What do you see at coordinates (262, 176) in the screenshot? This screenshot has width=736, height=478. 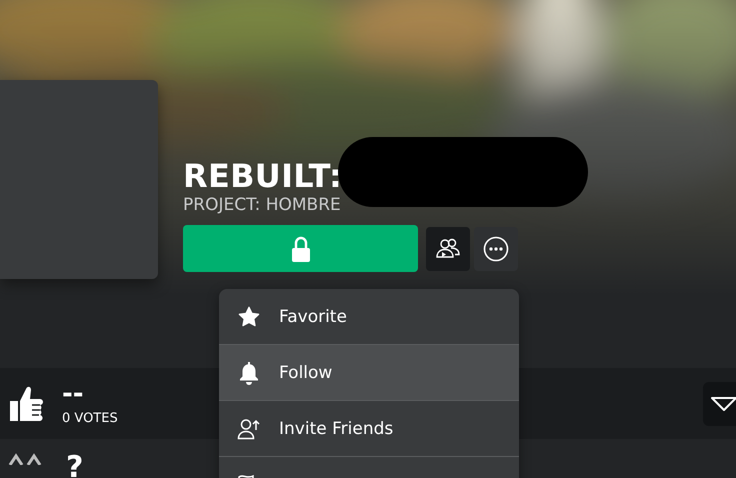 I see `game-title: REBUILT:` at bounding box center [262, 176].